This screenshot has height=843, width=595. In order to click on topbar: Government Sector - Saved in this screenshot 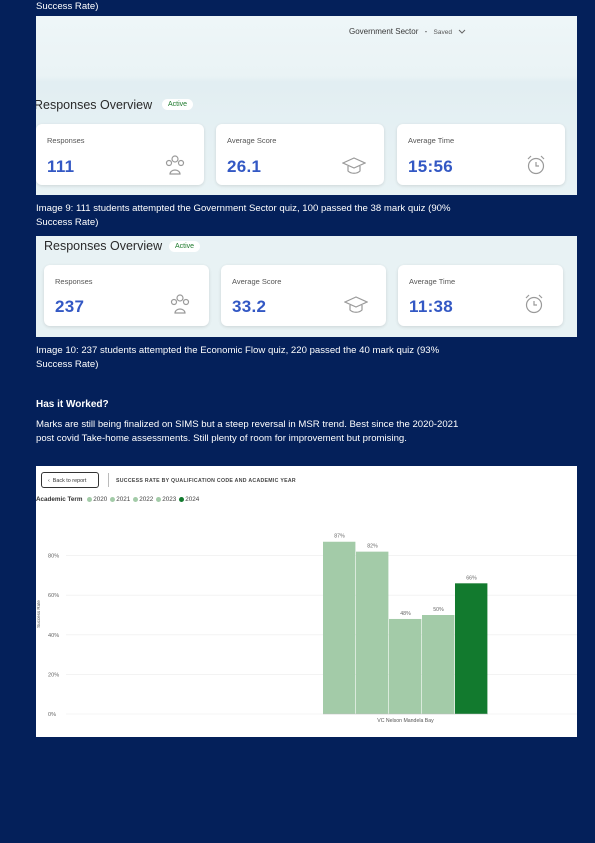, I will do `click(407, 31)`.